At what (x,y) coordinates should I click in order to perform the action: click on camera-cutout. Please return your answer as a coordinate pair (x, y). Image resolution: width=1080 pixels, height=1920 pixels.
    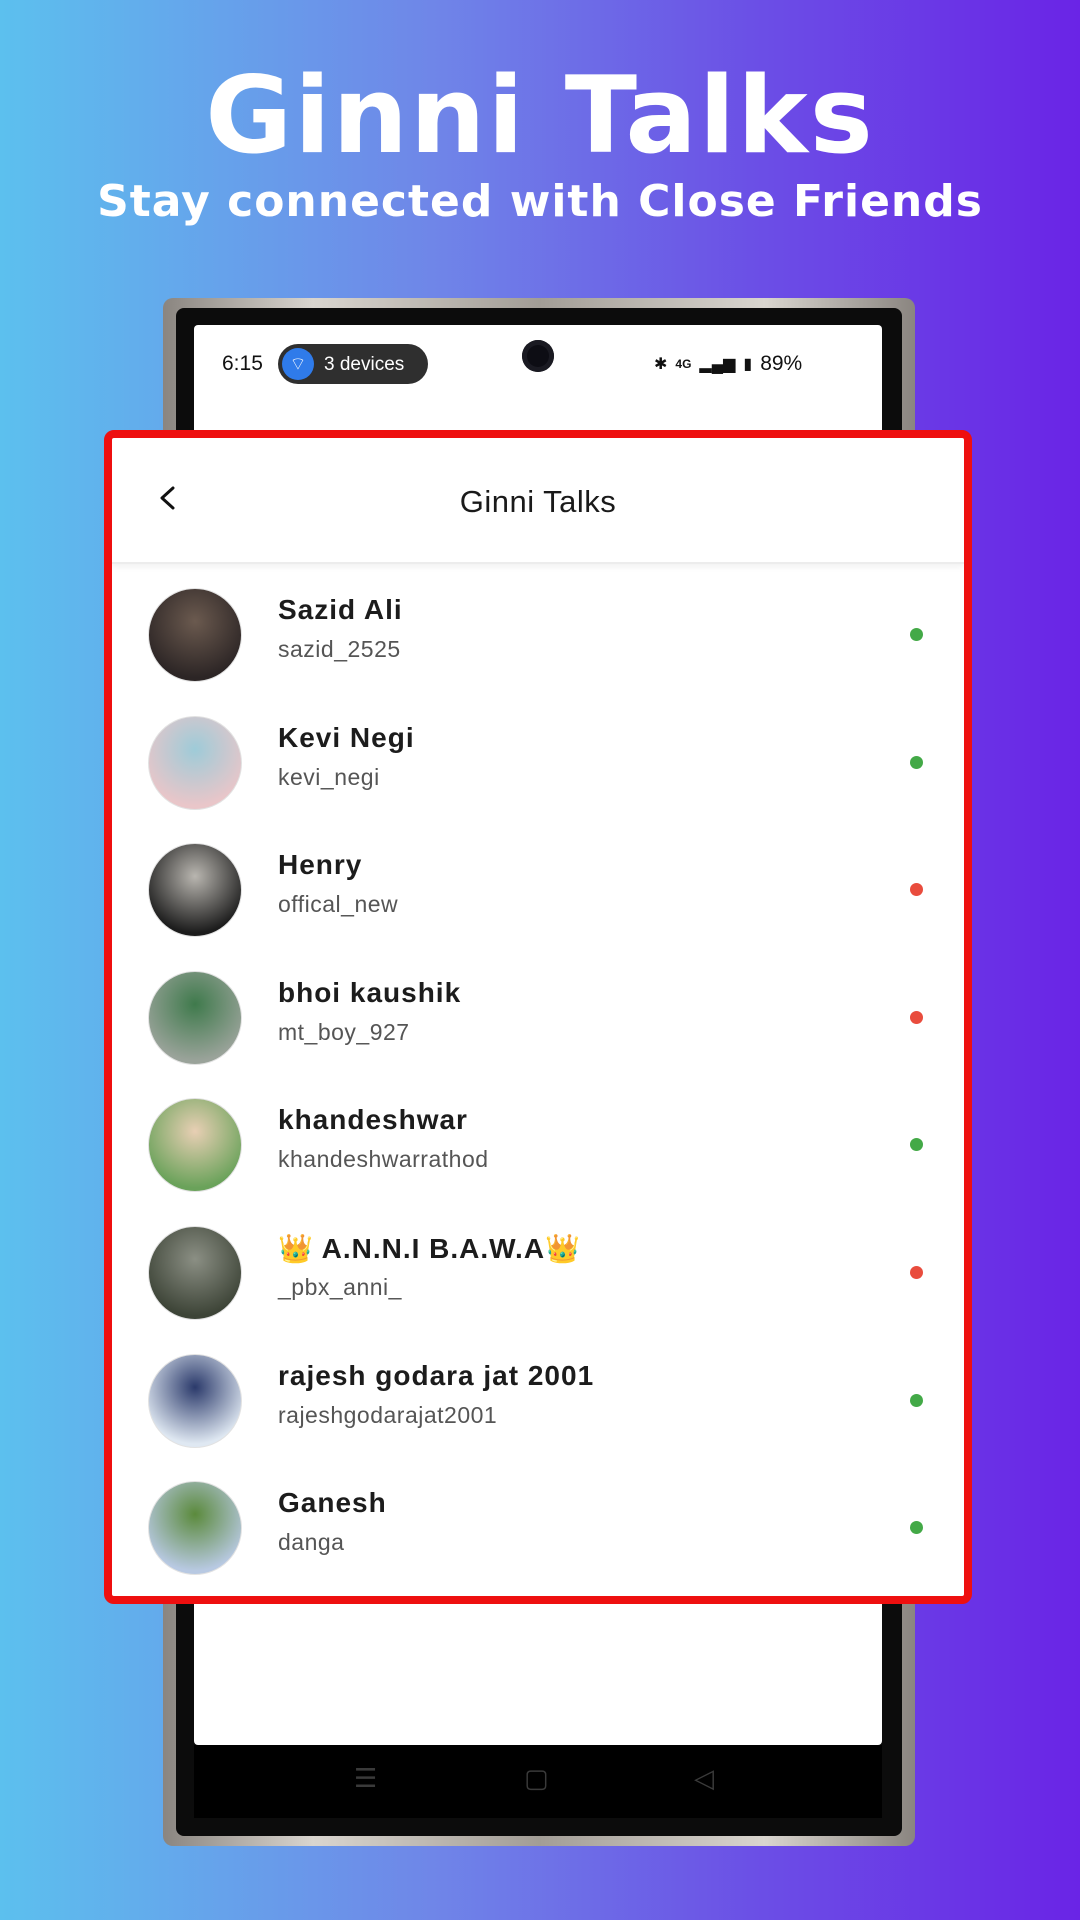
    Looking at the image, I should click on (538, 356).